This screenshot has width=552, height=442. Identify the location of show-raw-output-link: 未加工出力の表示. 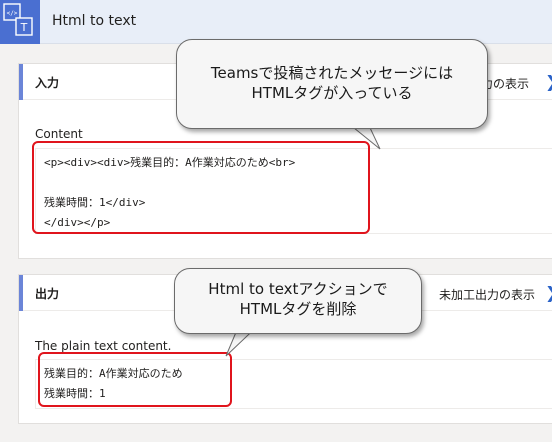
(487, 294).